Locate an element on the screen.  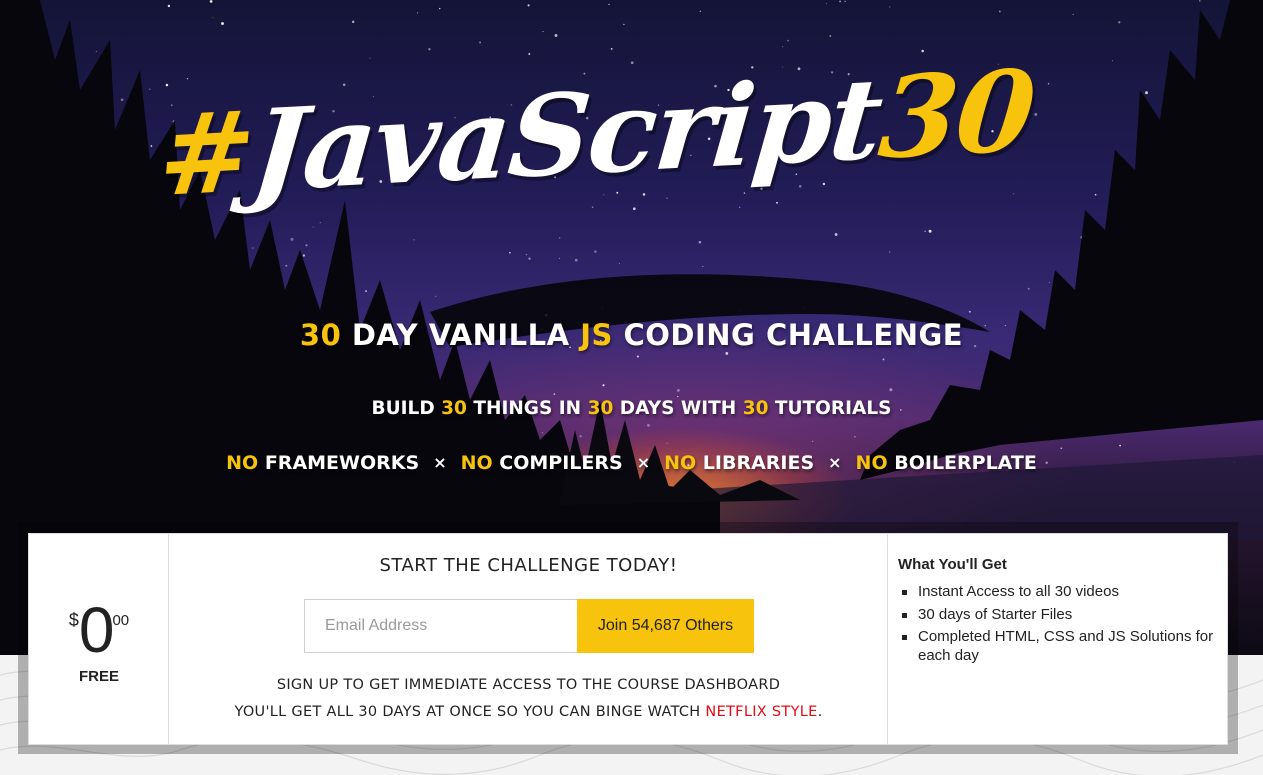
sub-build: BUILD is located at coordinates (403, 408).